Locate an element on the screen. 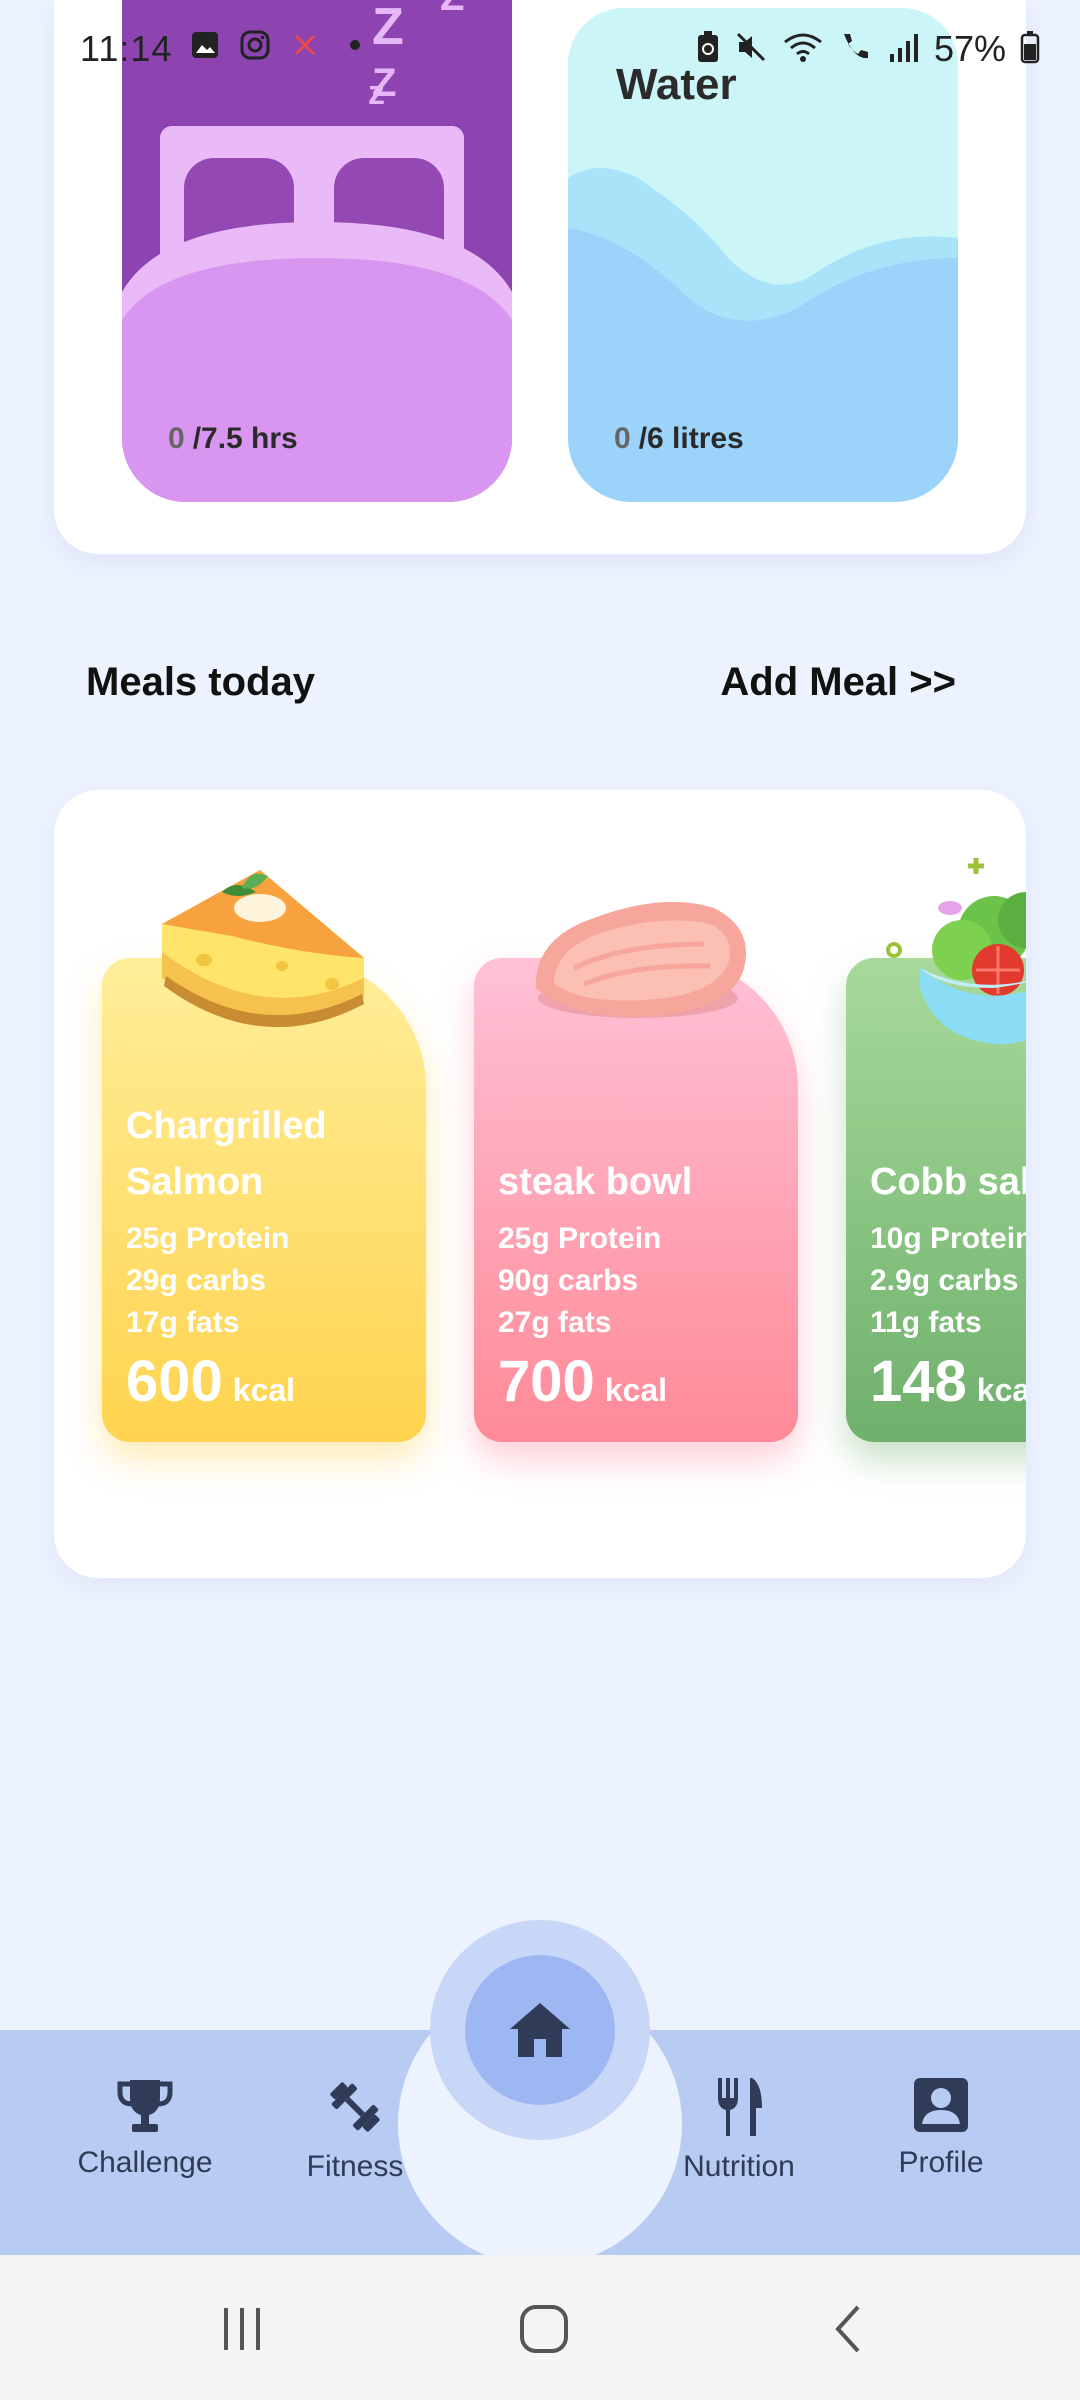 The height and width of the screenshot is (2400, 1080). dot-icon is located at coordinates (355, 45).